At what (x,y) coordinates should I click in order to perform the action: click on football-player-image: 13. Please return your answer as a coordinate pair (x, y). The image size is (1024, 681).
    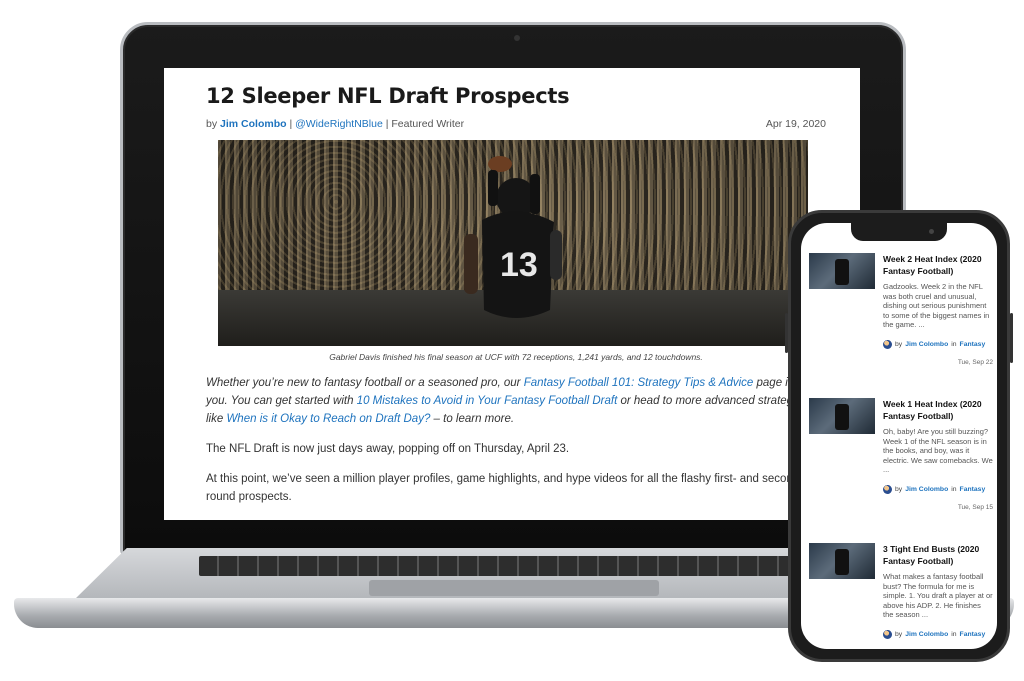
    Looking at the image, I should click on (513, 237).